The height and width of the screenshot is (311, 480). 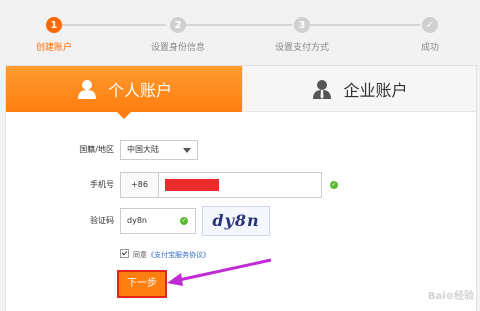 I want to click on tab-business-account: 企业账户, so click(x=359, y=89).